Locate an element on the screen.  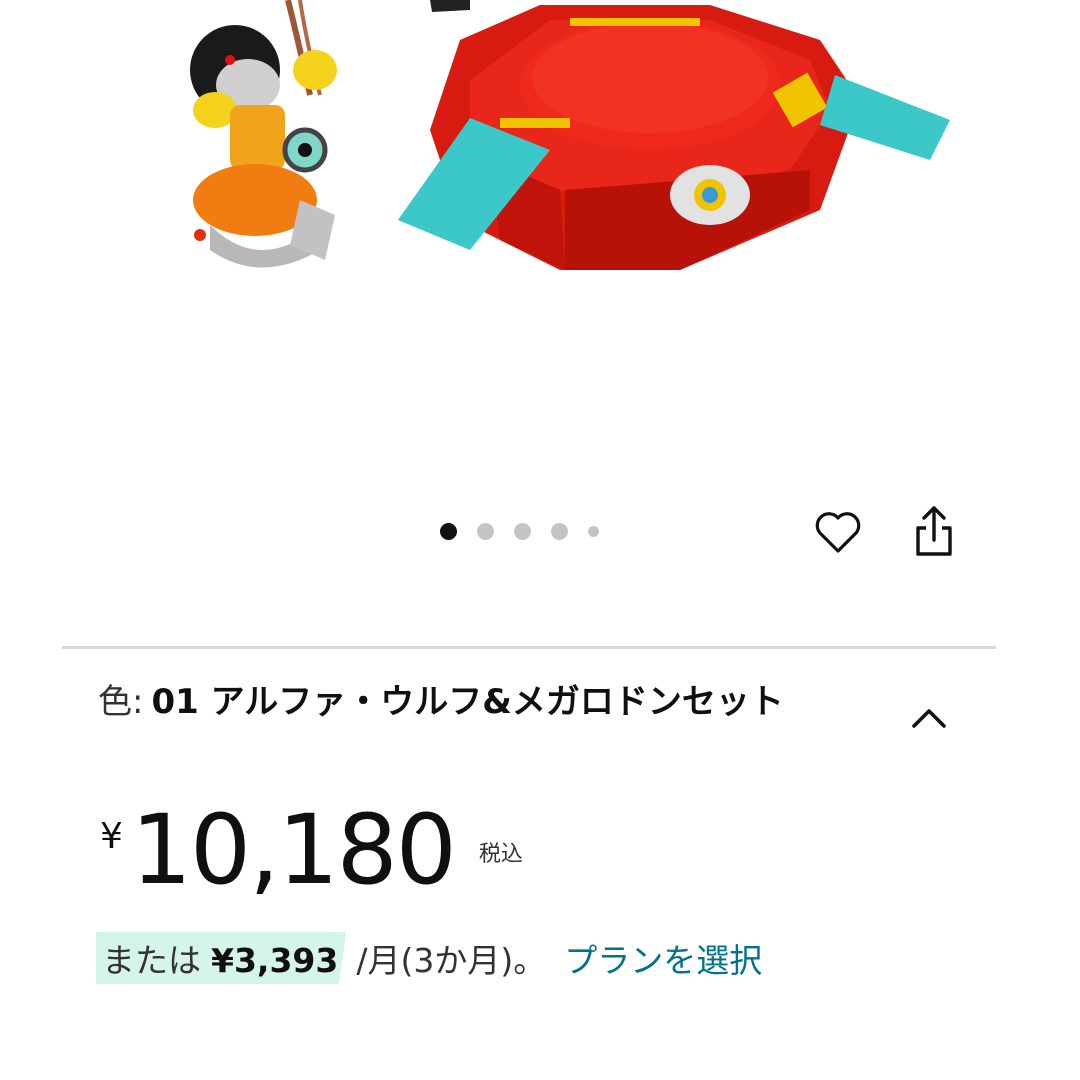
share-icon is located at coordinates (934, 531).